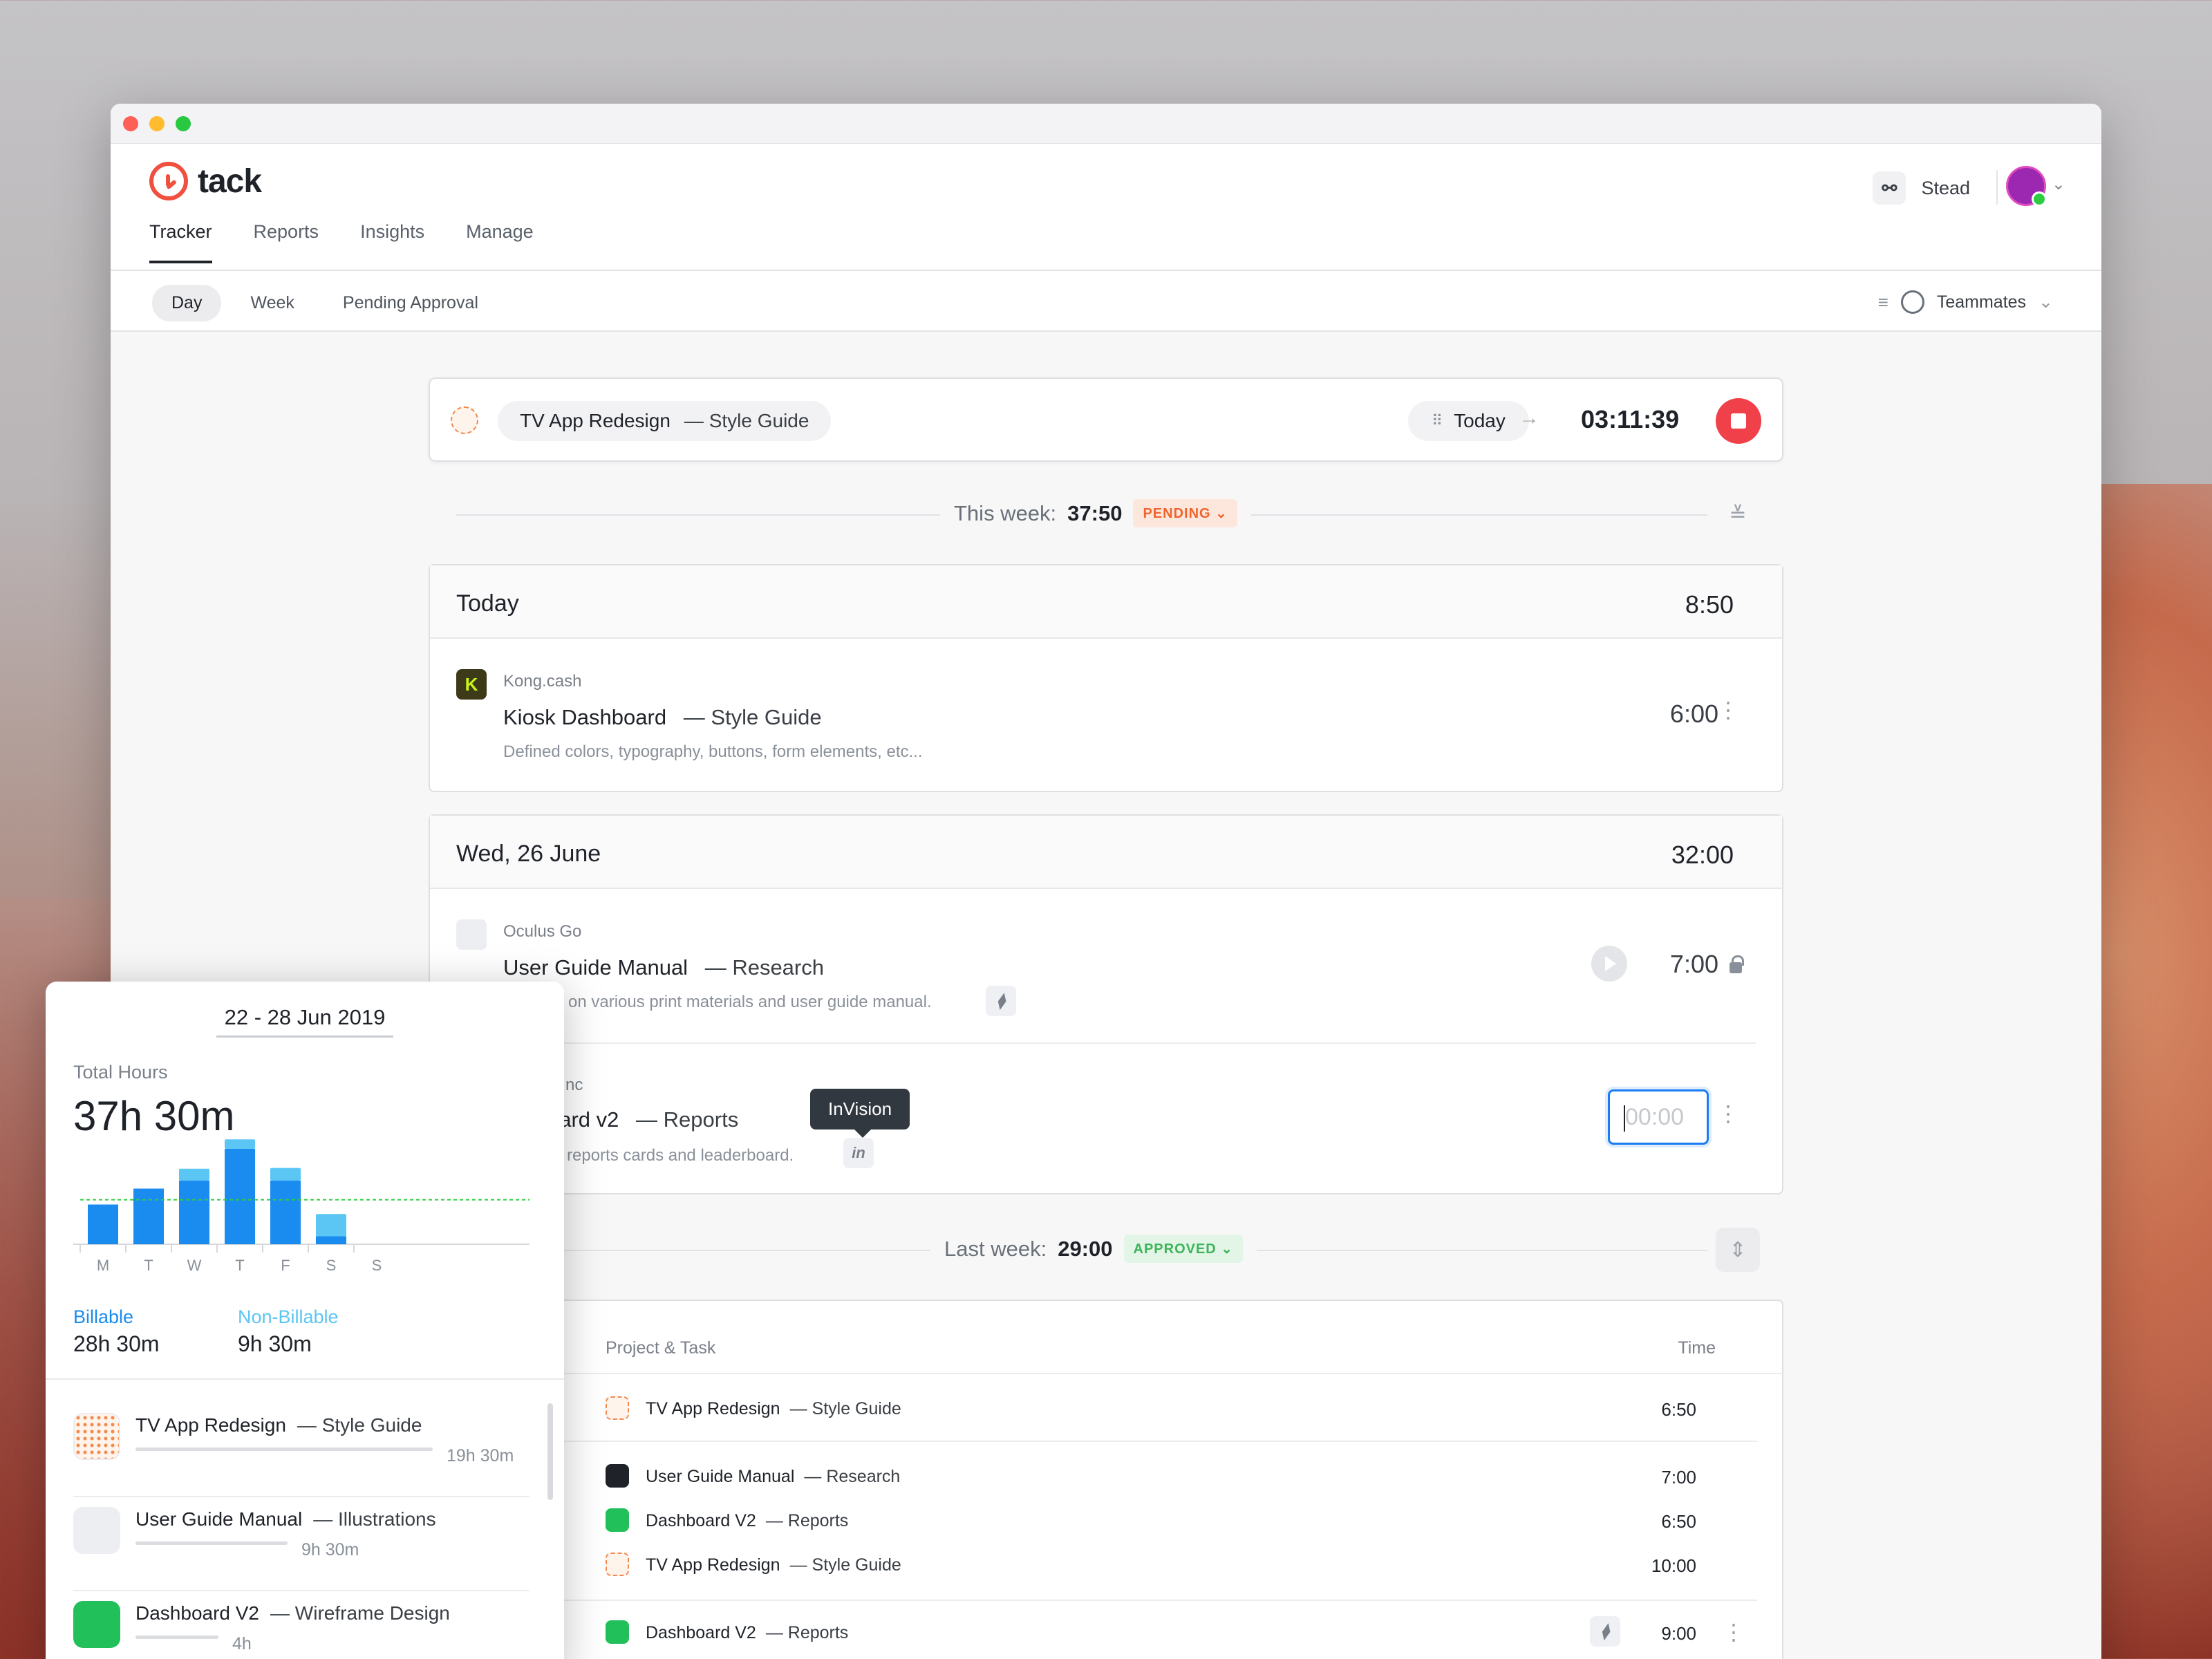 The image size is (2212, 1659). What do you see at coordinates (1480, 420) in the screenshot?
I see `timer-day: Today` at bounding box center [1480, 420].